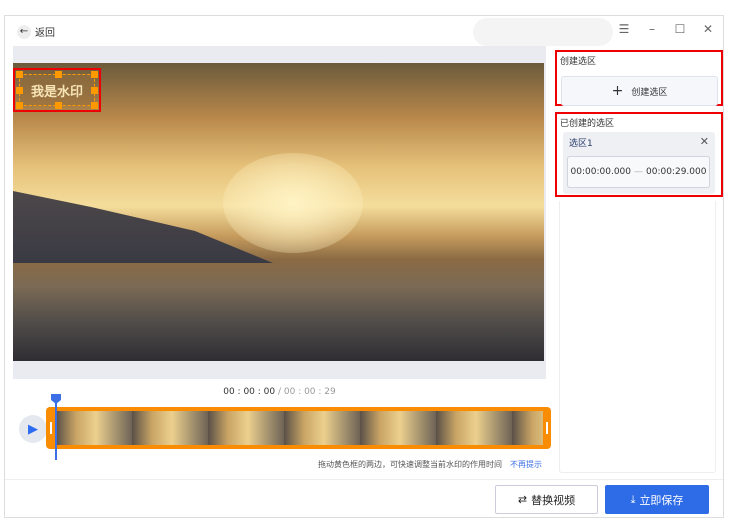 This screenshot has height=527, width=734. What do you see at coordinates (547, 428) in the screenshot?
I see `range-end-handle` at bounding box center [547, 428].